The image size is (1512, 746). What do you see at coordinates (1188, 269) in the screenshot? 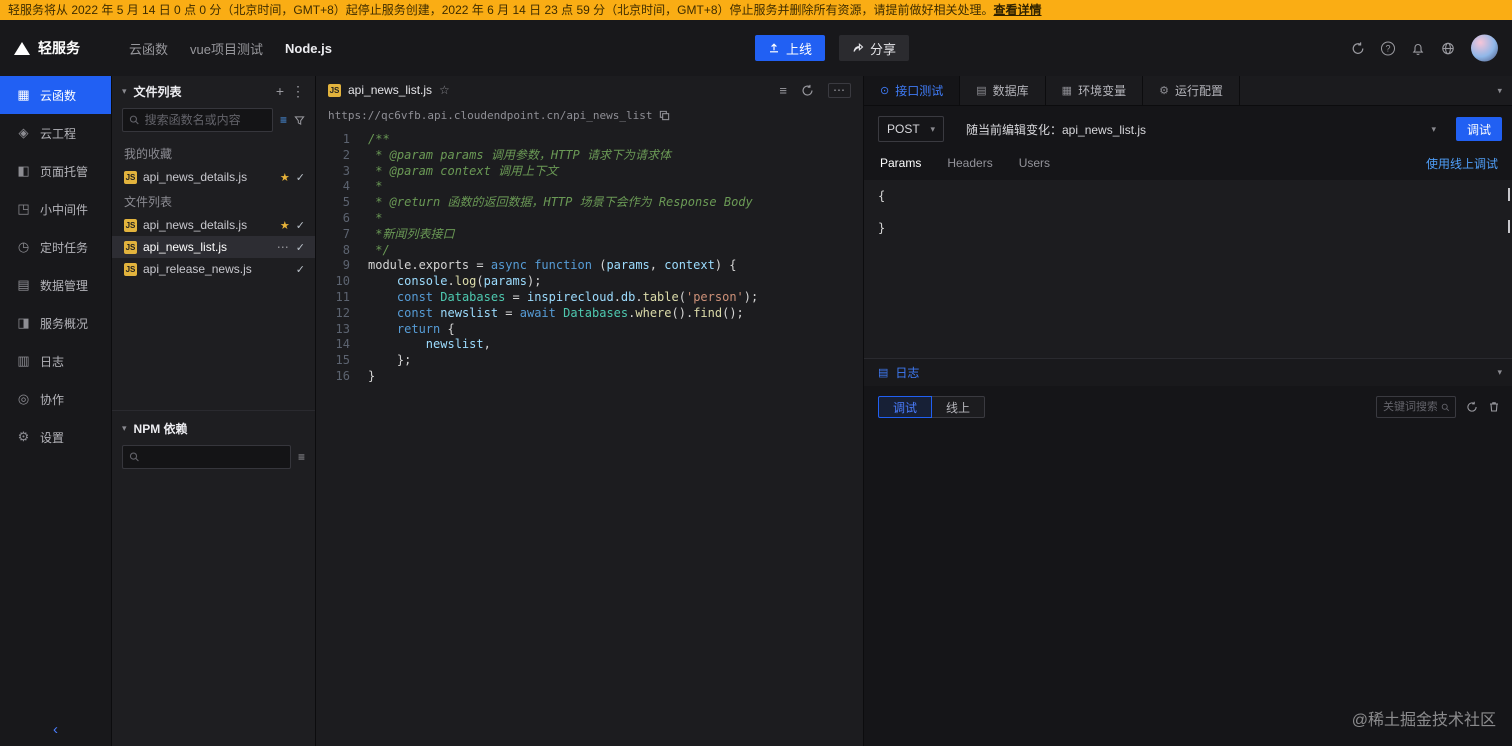
I see `json-editor: {}` at bounding box center [1188, 269].